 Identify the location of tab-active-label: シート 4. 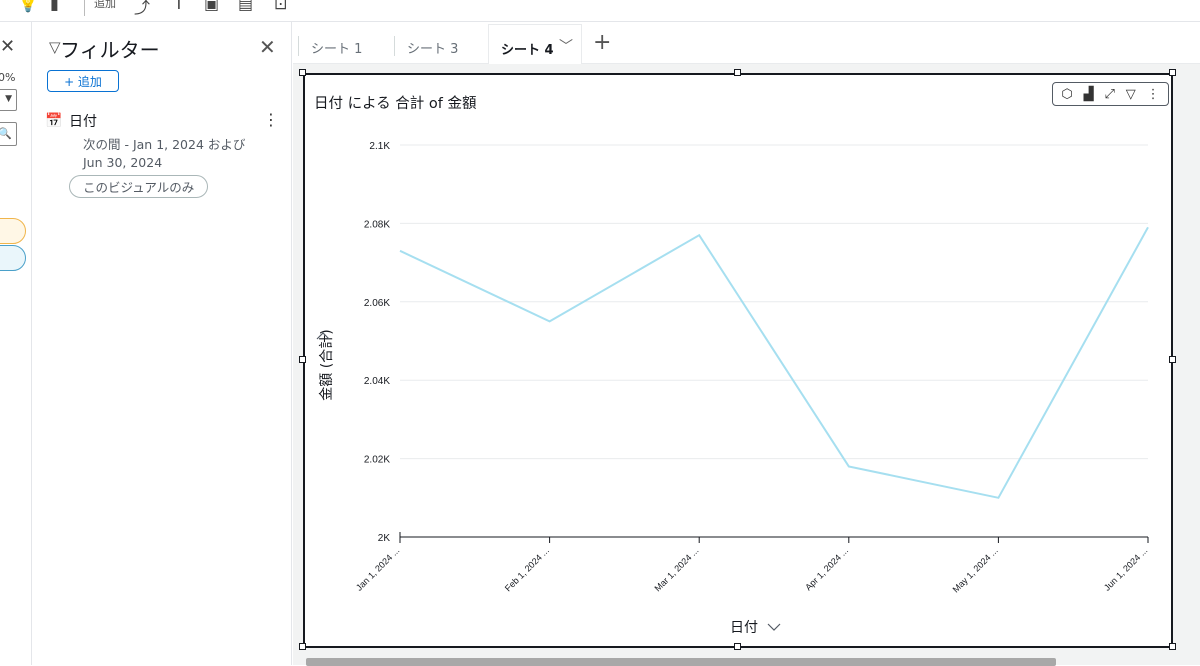
(527, 48).